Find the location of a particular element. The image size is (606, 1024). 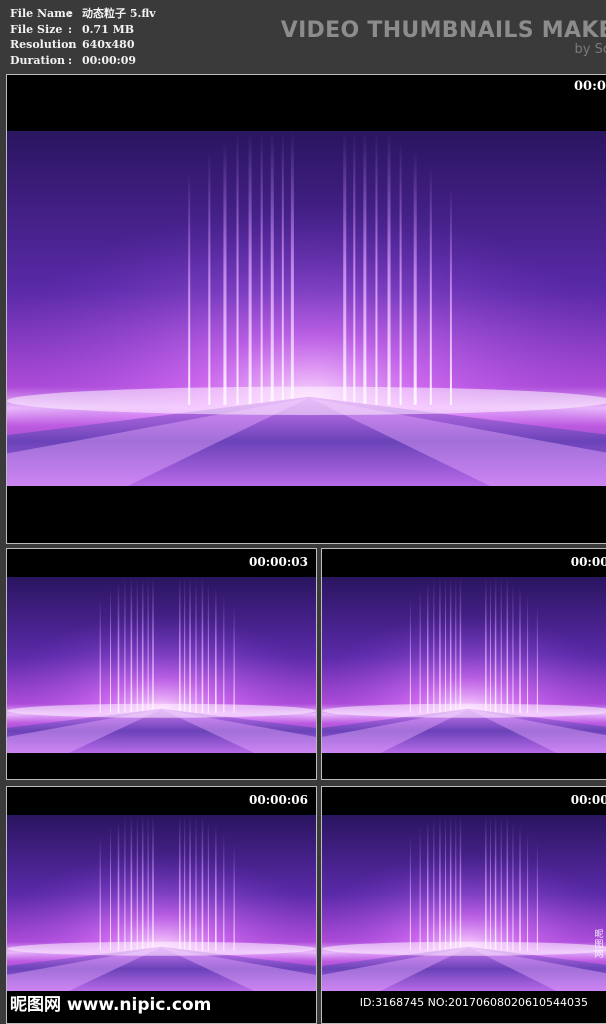

meta-key: File Size is located at coordinates (36, 29).